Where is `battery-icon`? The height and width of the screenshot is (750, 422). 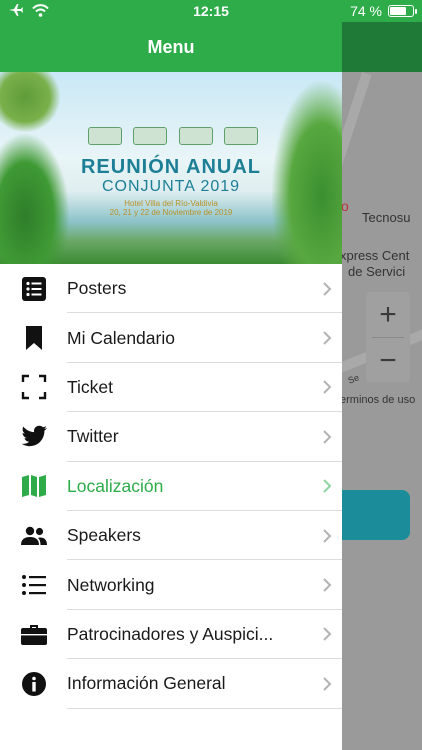
battery-icon is located at coordinates (402, 11).